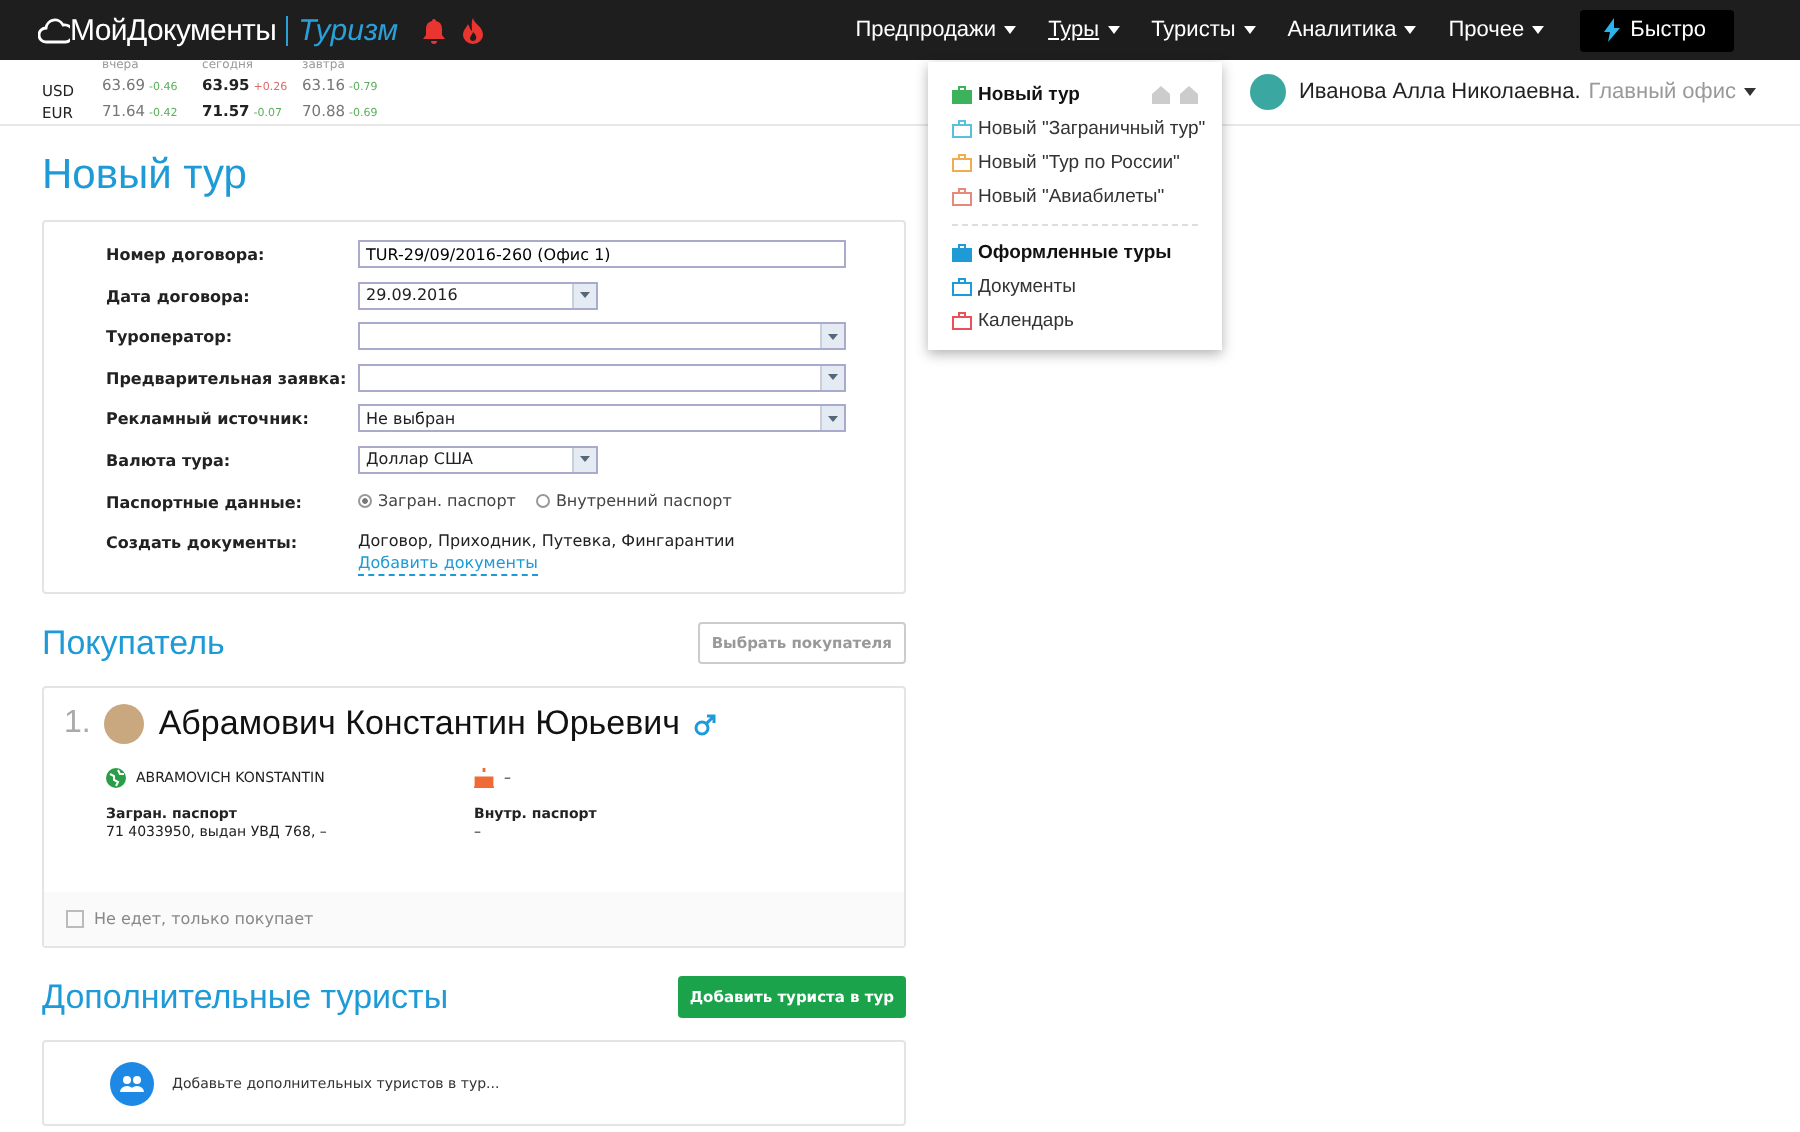  What do you see at coordinates (633, 500) in the screenshot?
I see `radio-option: Внутренний паспорт` at bounding box center [633, 500].